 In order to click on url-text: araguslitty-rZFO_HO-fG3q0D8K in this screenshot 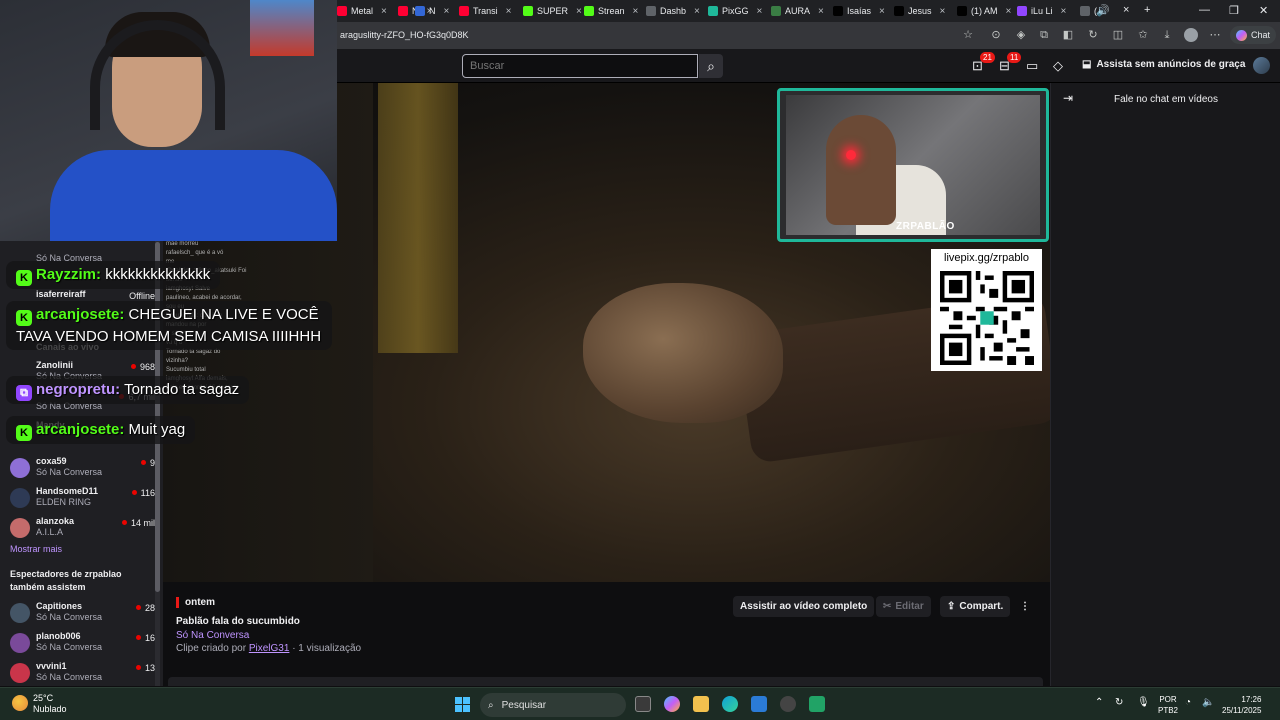, I will do `click(404, 35)`.